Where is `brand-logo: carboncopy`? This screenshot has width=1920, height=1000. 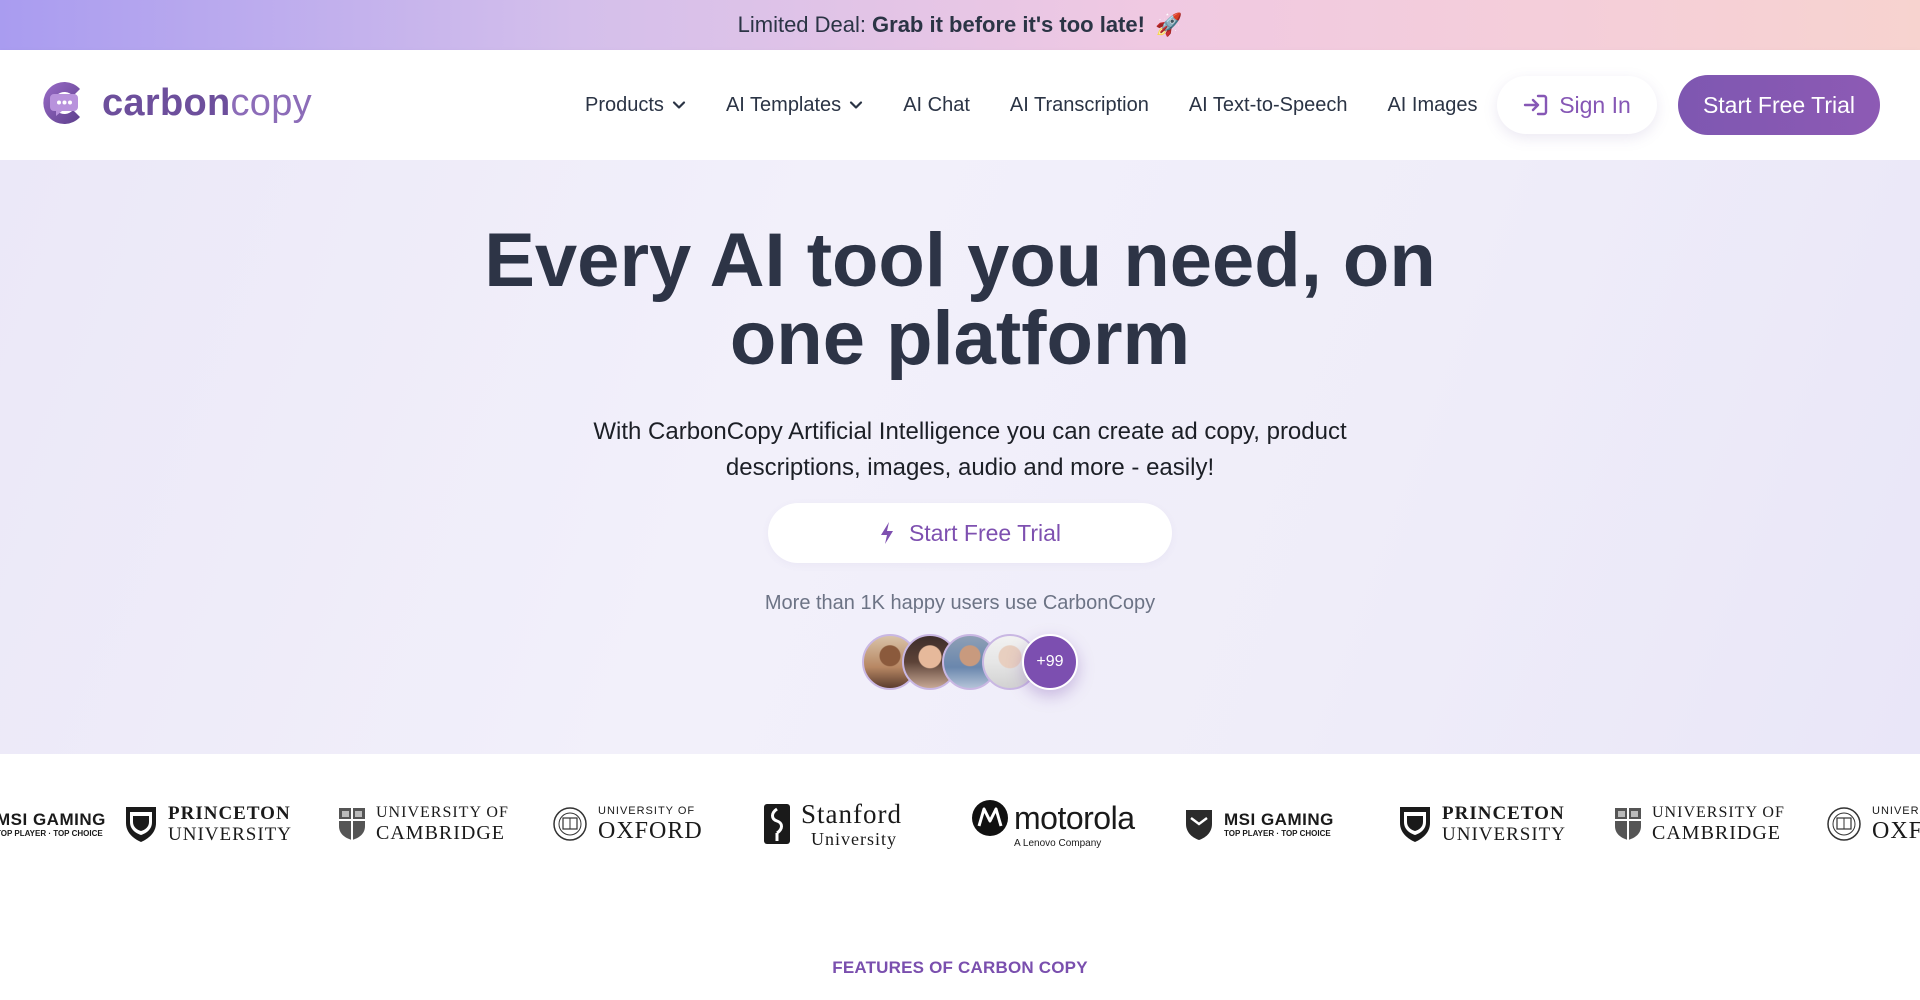
brand-logo: carboncopy is located at coordinates (176, 103).